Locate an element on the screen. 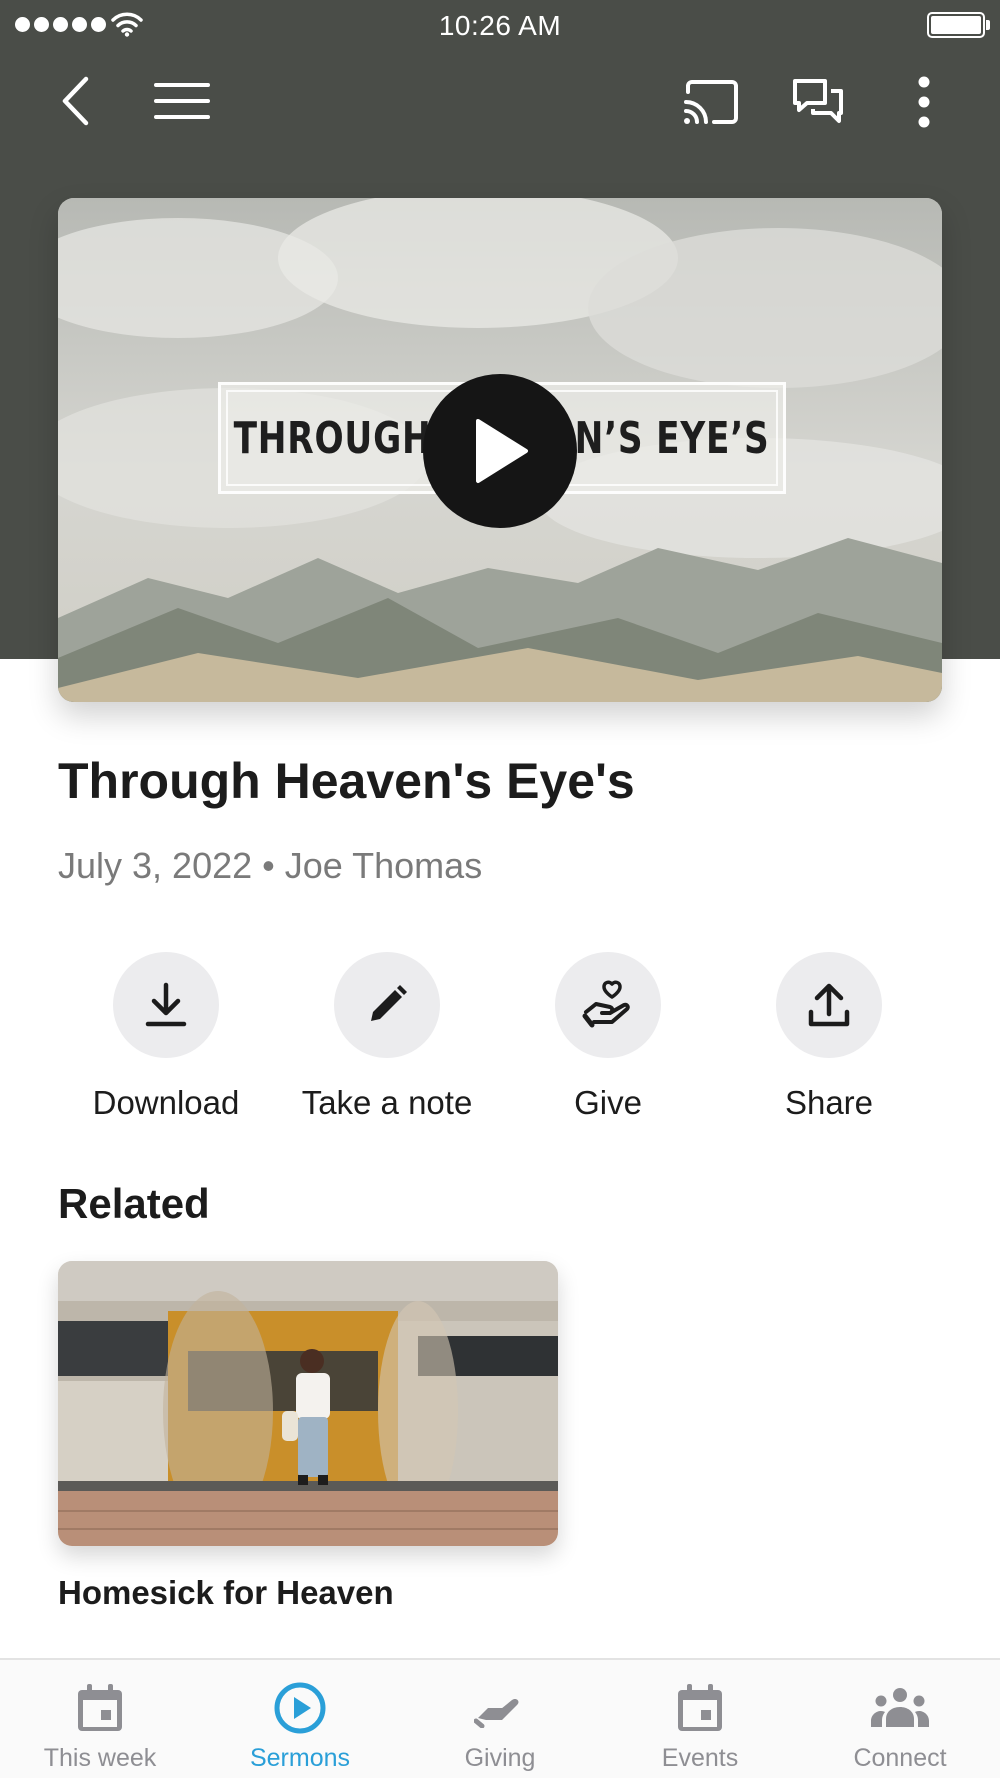  take-note-button: Take a note is located at coordinates (387, 1037).